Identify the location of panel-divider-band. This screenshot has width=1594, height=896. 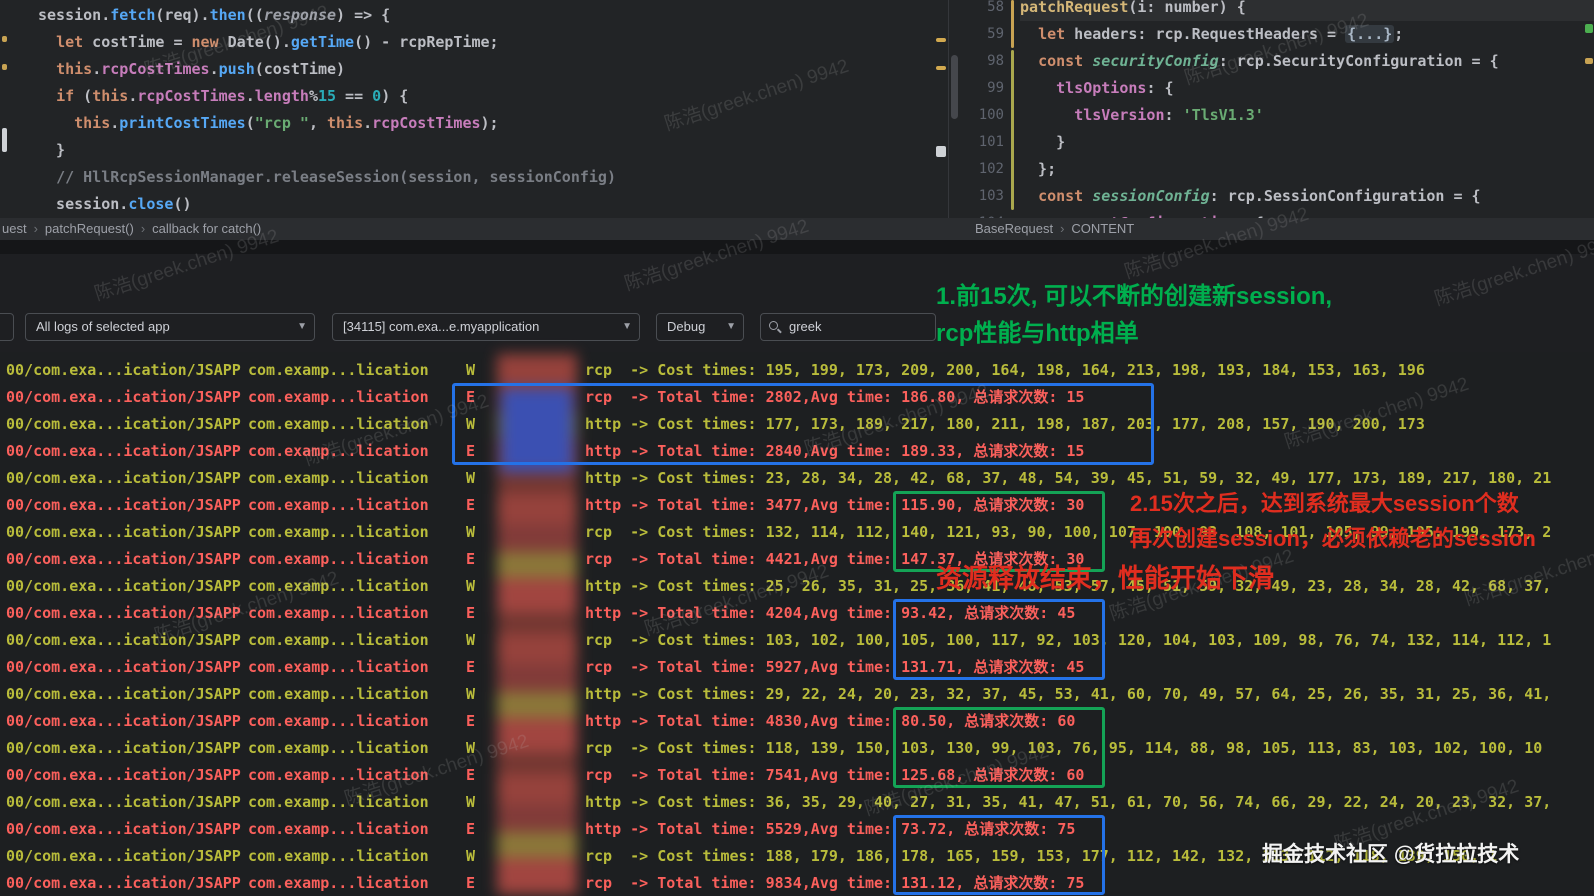
(797, 247).